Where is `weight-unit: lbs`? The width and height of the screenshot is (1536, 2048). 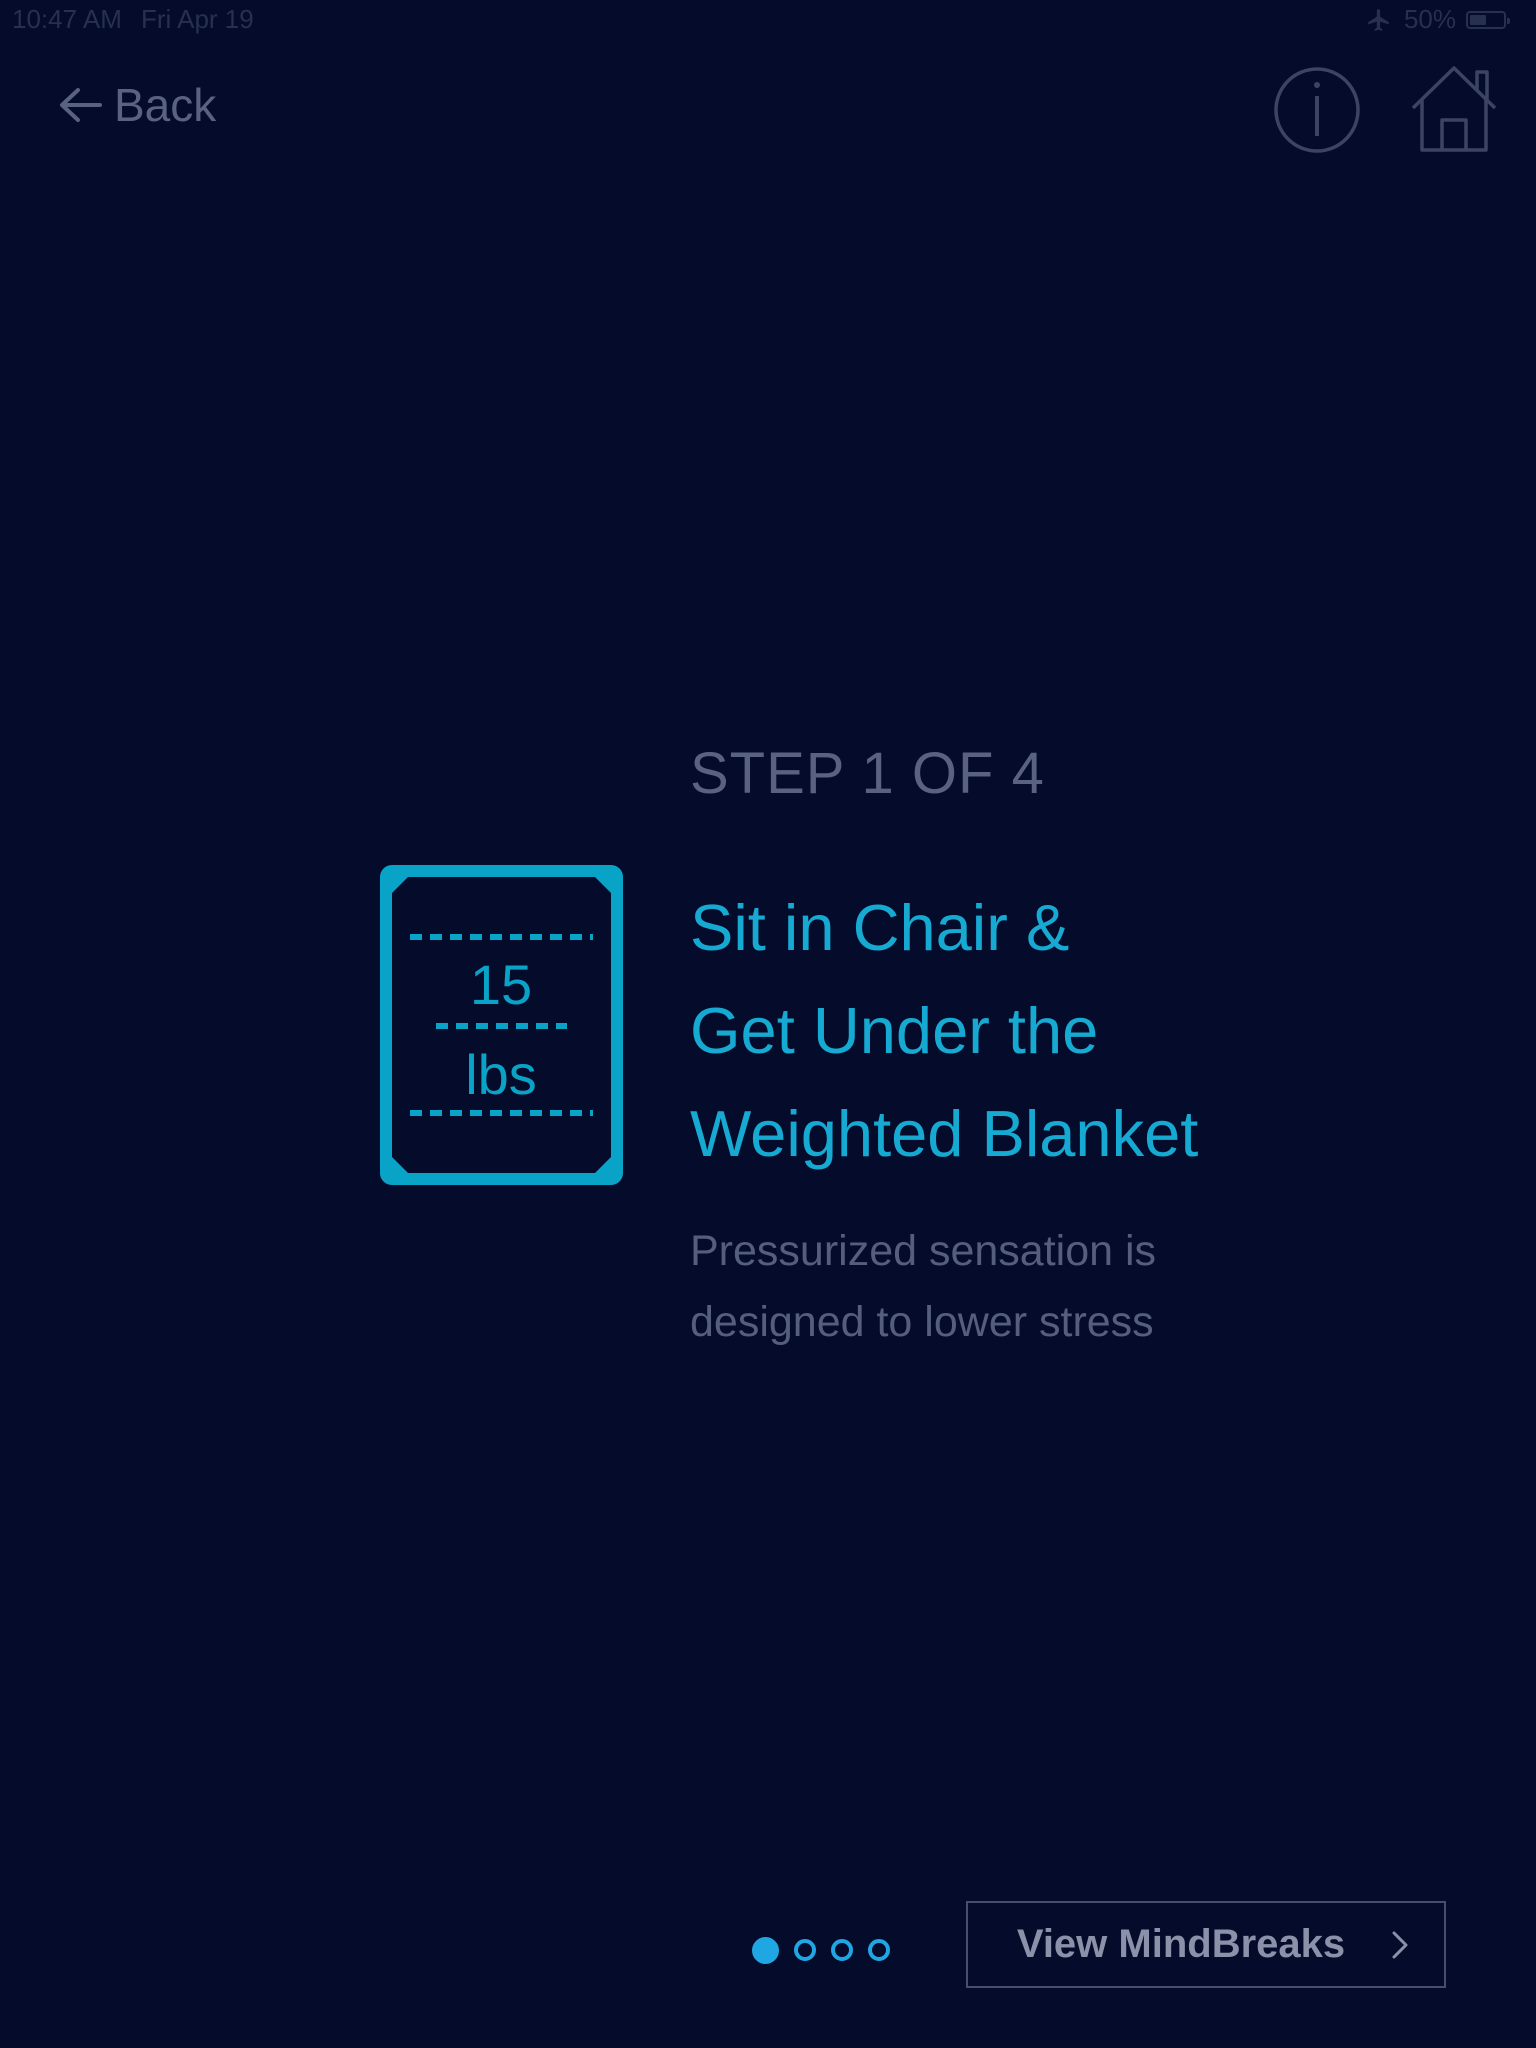
weight-unit: lbs is located at coordinates (501, 1074).